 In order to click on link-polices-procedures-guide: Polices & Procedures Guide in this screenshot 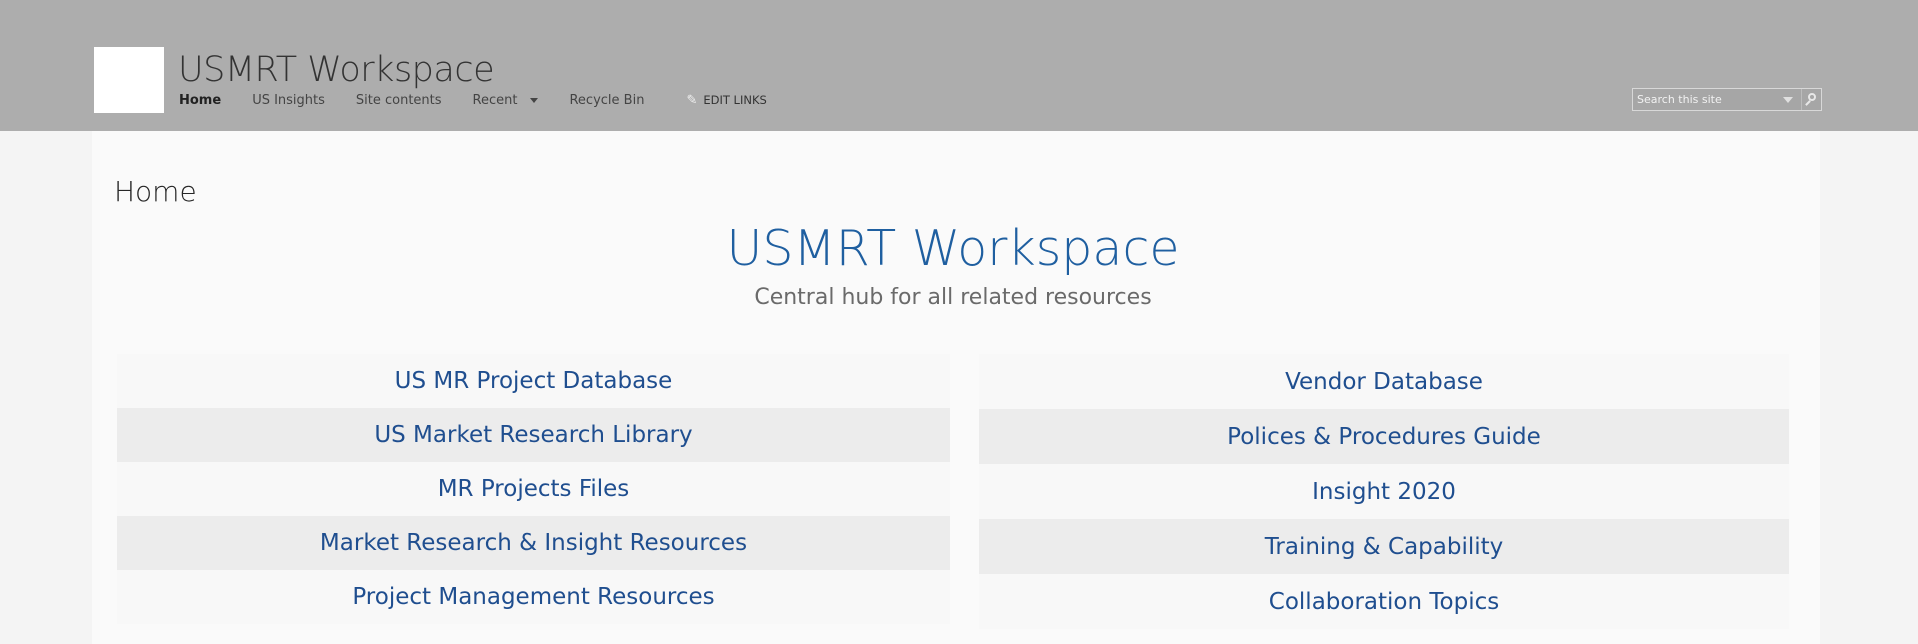, I will do `click(1384, 436)`.